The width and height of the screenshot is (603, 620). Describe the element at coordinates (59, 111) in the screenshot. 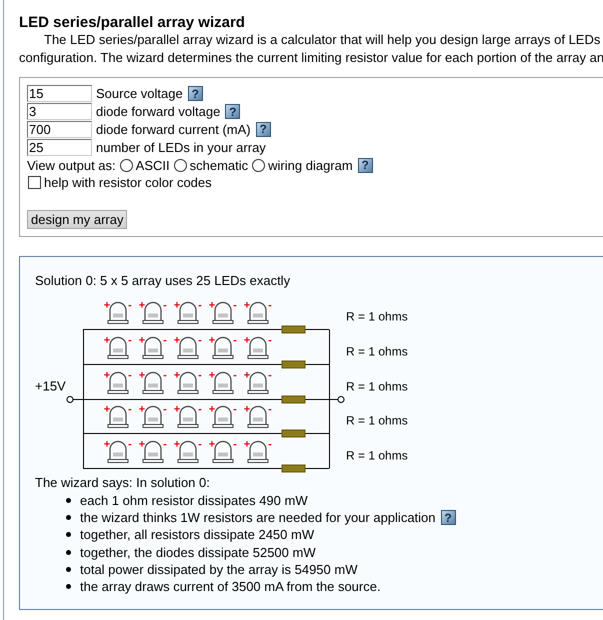

I see `number-input: 3` at that location.